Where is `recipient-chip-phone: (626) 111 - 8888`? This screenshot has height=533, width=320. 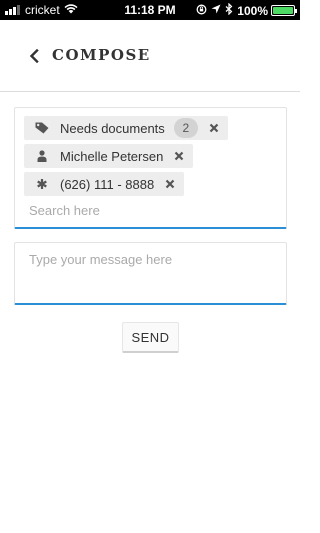 recipient-chip-phone: (626) 111 - 8888 is located at coordinates (104, 184).